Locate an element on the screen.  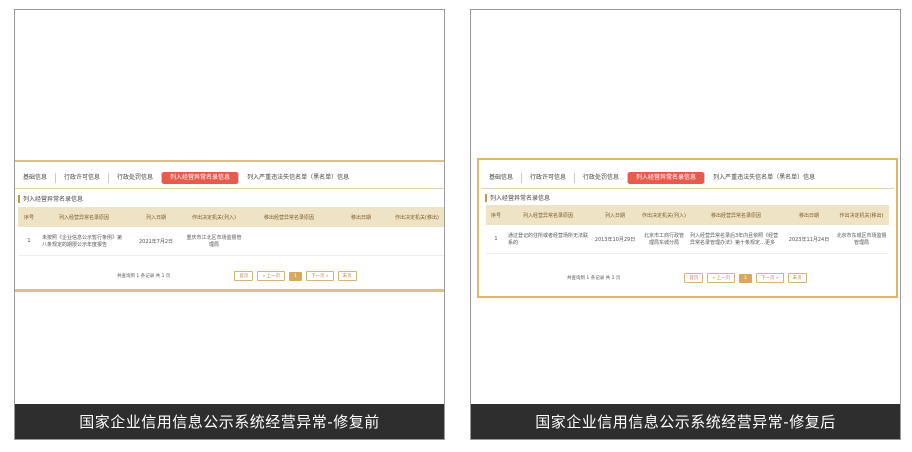
bottom-border is located at coordinates (229, 290).